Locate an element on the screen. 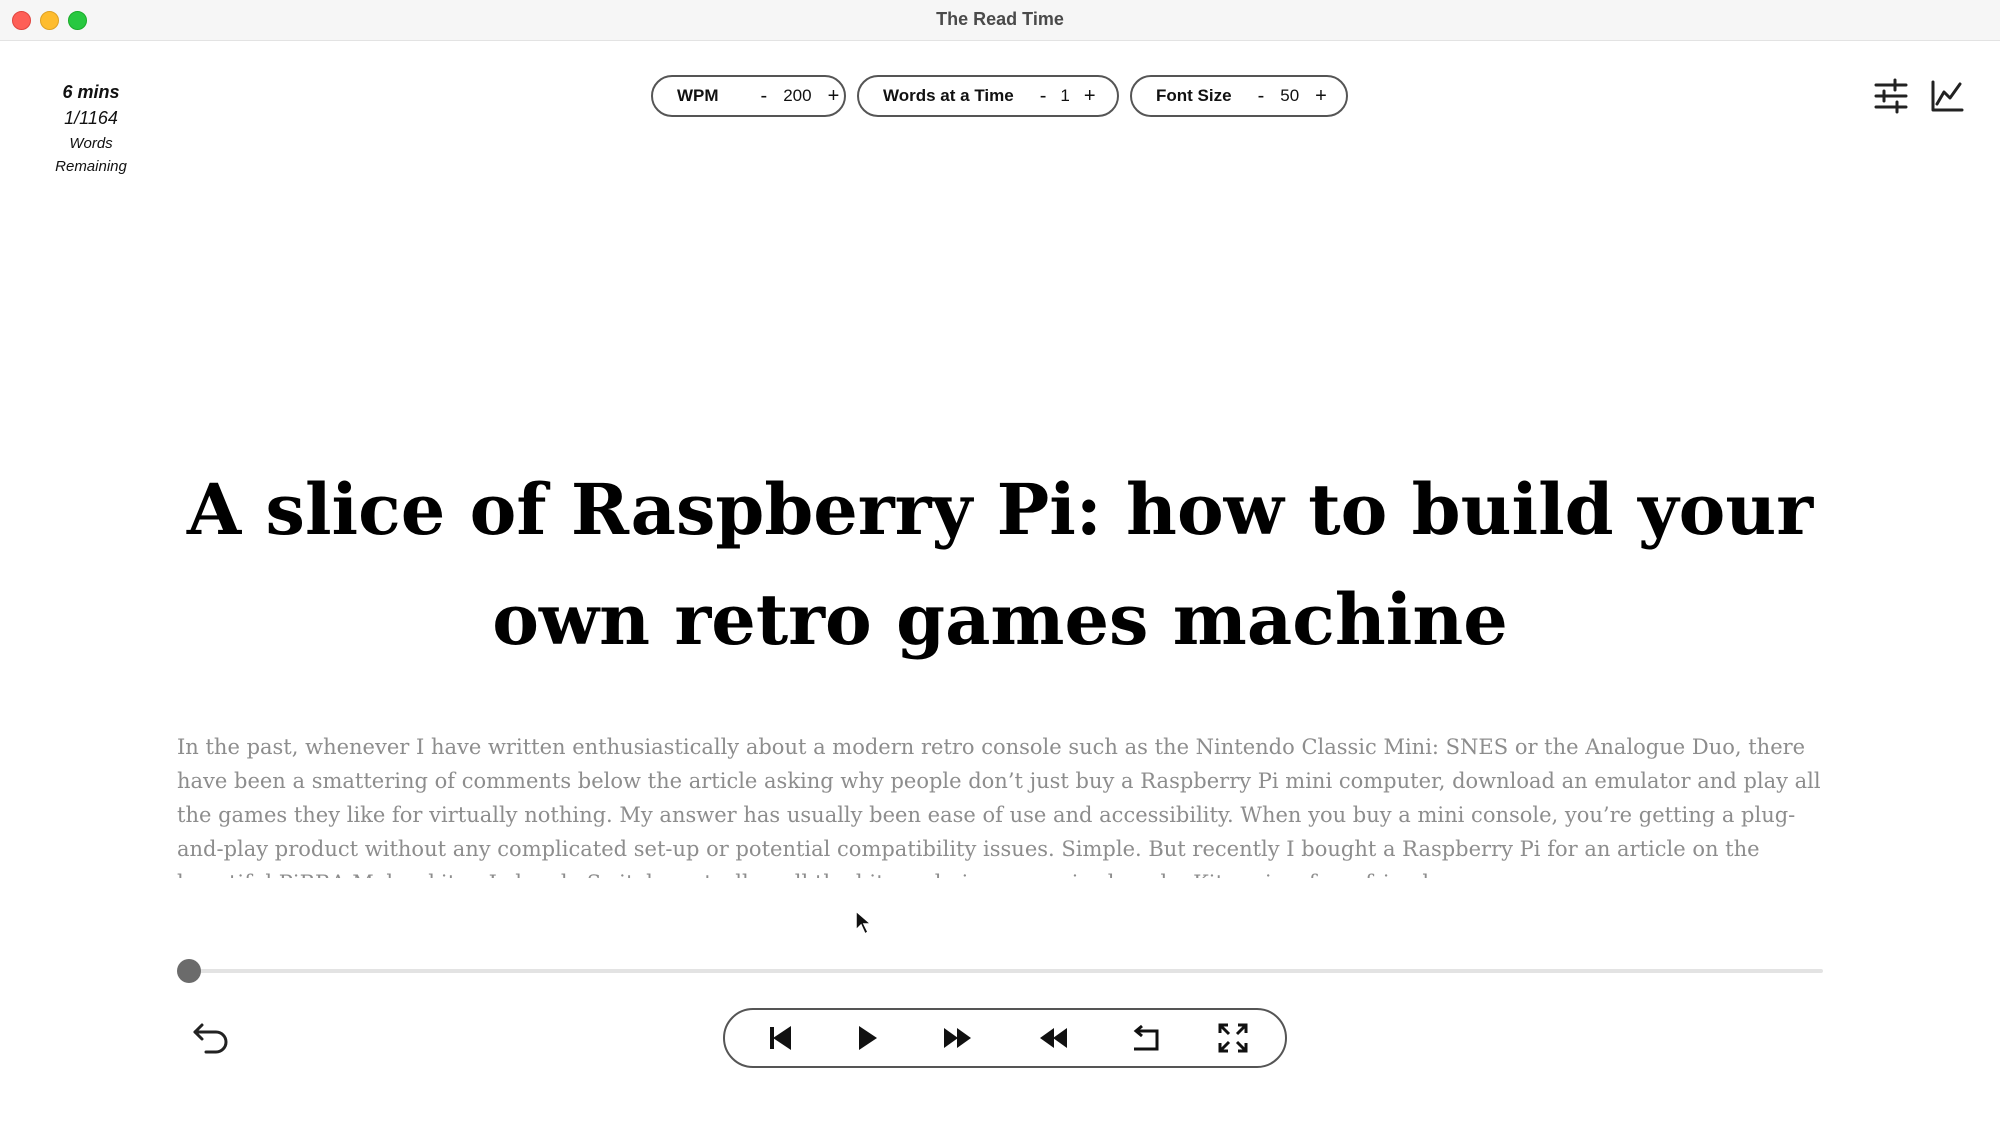 This screenshot has width=2000, height=1143. sliders-icon is located at coordinates (1891, 96).